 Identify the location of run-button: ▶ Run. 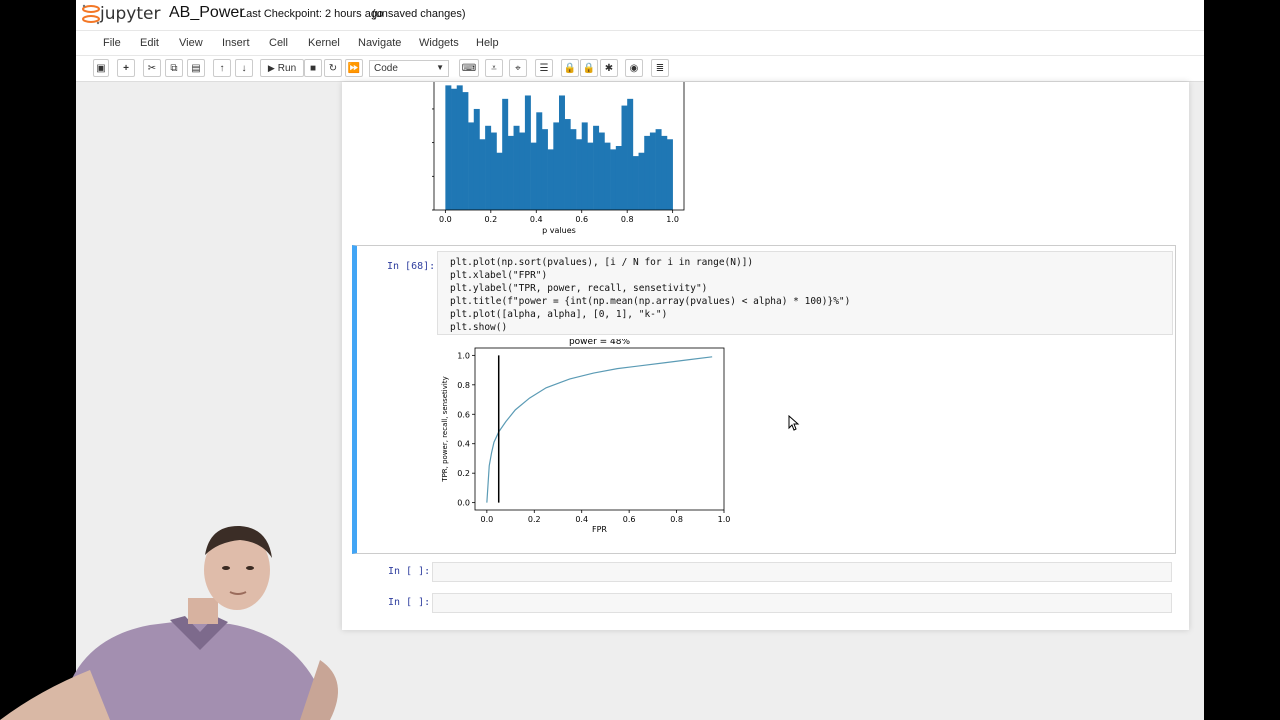
(282, 68).